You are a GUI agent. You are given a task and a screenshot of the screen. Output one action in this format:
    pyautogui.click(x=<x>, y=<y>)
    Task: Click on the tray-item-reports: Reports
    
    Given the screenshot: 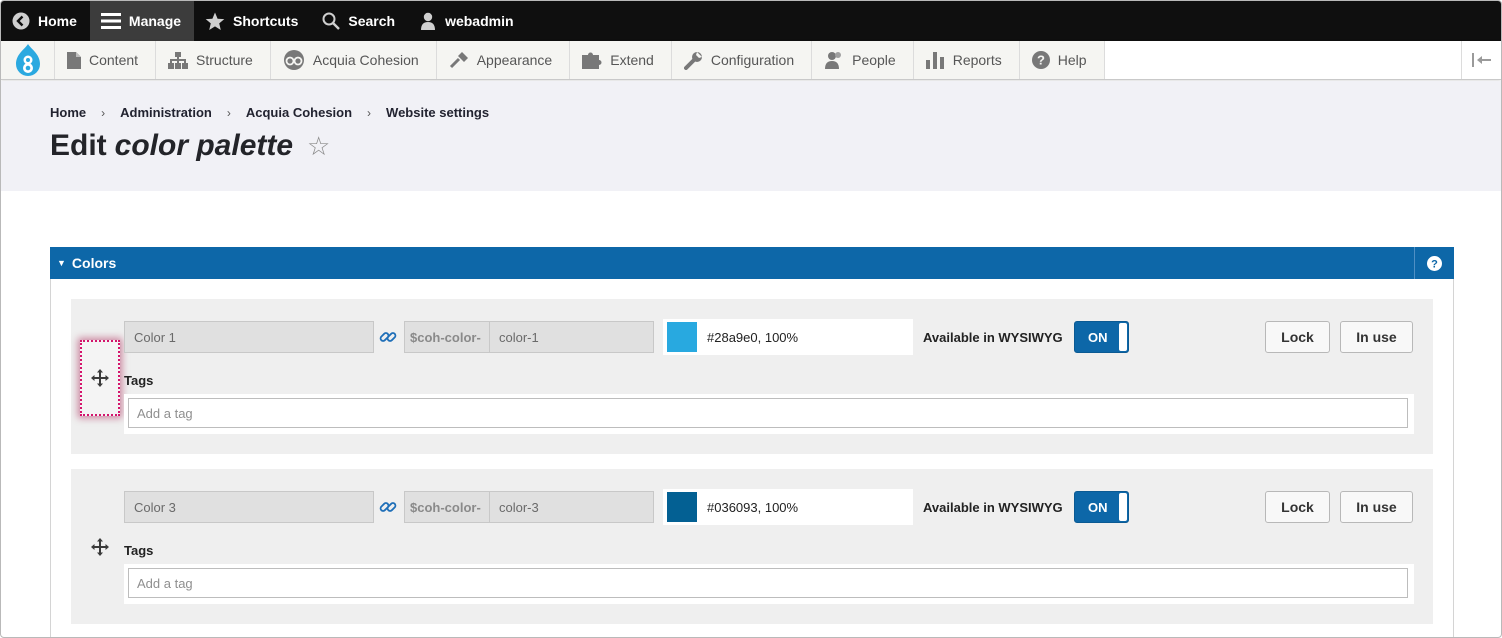 What is the action you would take?
    pyautogui.click(x=967, y=60)
    